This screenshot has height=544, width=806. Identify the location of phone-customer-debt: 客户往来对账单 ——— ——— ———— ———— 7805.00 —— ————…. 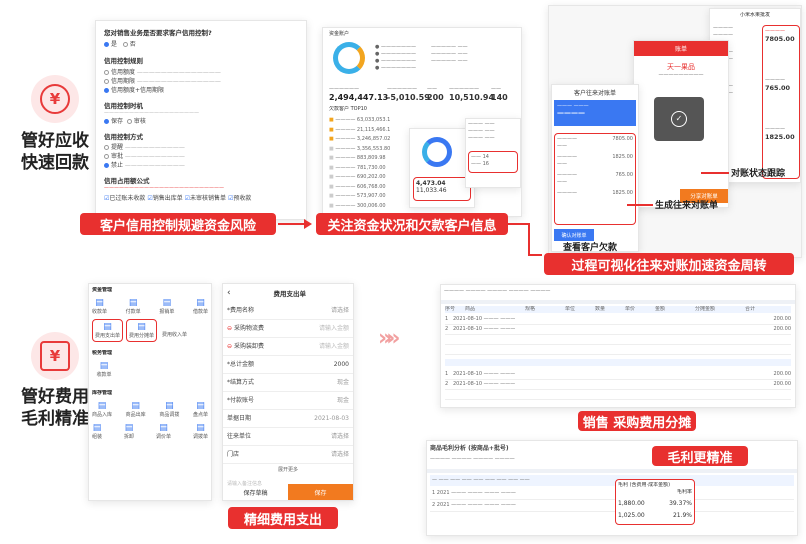
(595, 168).